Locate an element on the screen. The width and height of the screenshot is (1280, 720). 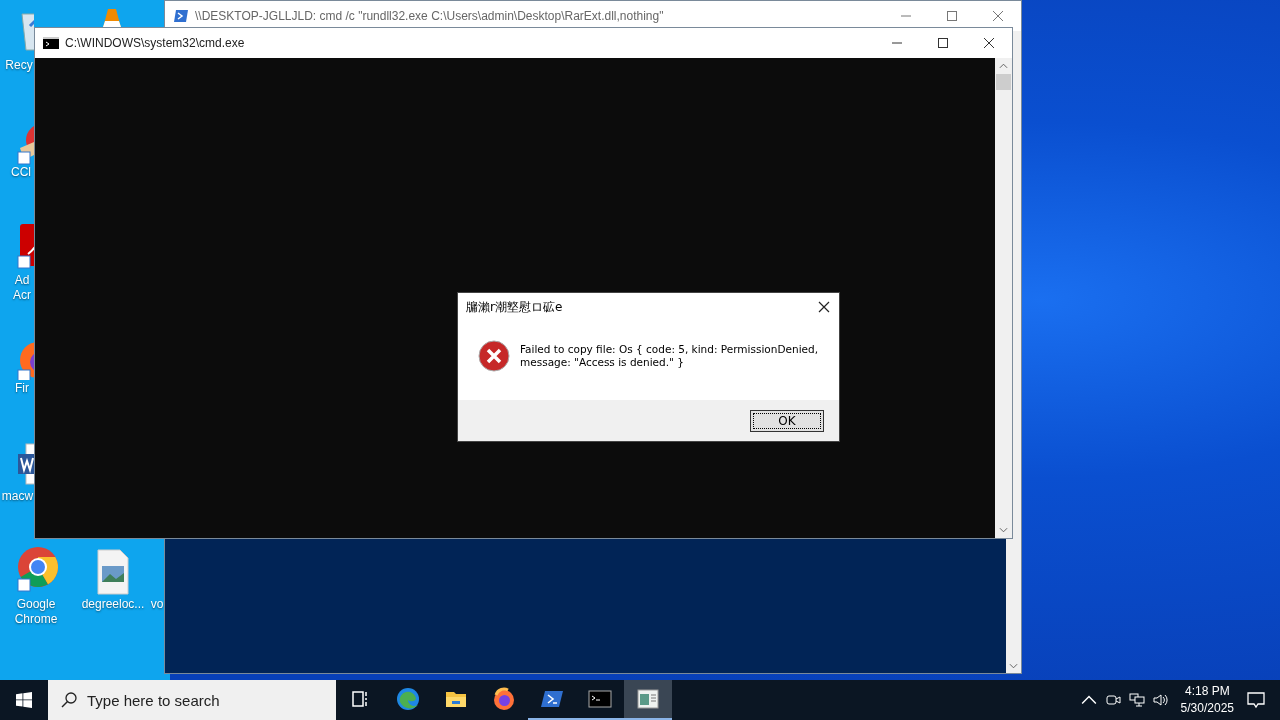
window-title: C:\WINDOWS\system32\cmd.exe is located at coordinates (155, 43).